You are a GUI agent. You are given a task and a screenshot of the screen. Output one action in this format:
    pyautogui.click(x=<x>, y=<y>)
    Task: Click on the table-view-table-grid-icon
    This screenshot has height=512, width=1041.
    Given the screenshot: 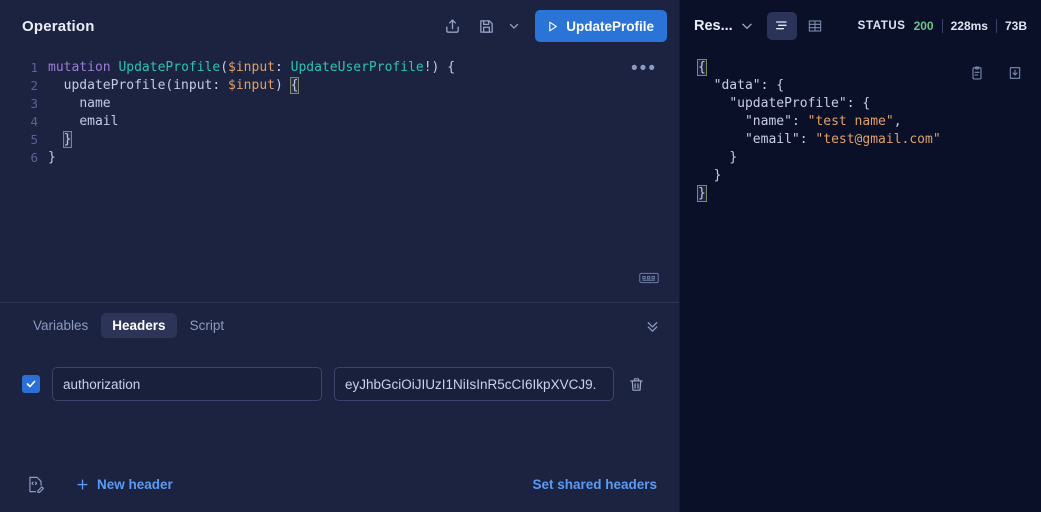 What is the action you would take?
    pyautogui.click(x=815, y=26)
    